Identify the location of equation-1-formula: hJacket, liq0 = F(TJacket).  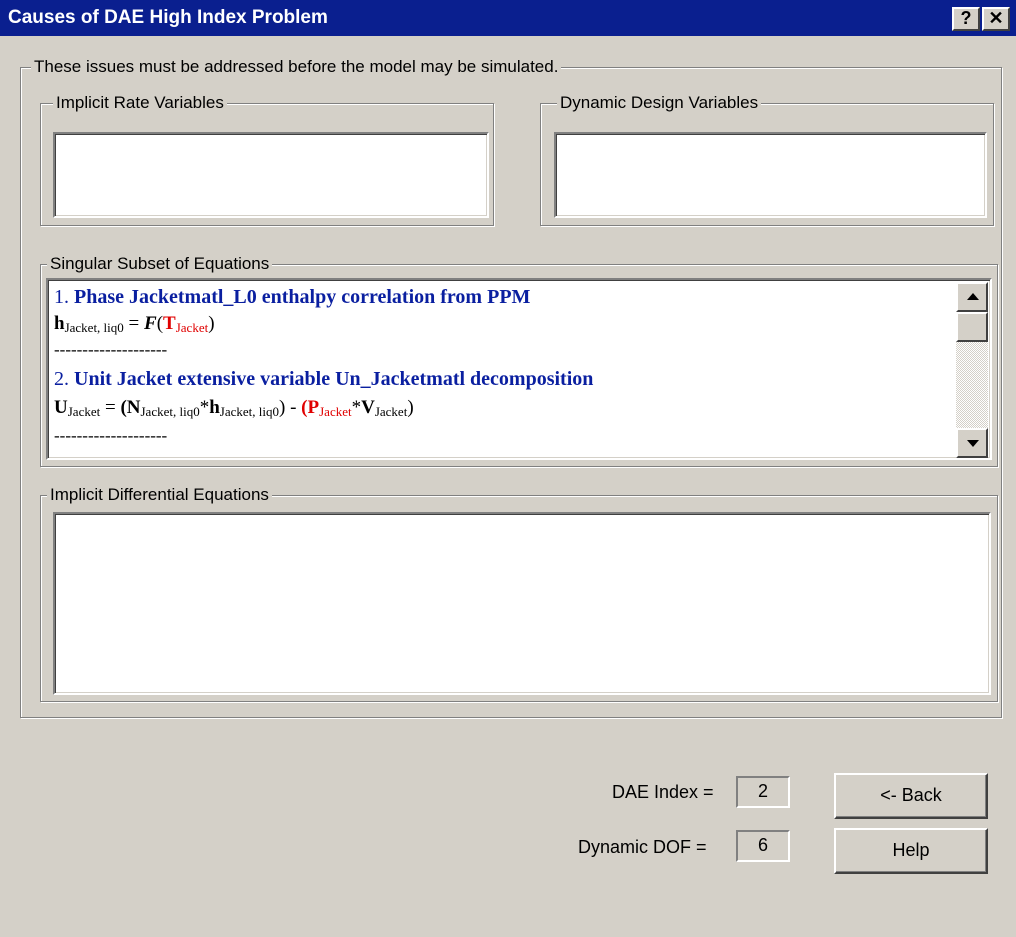
(134, 324).